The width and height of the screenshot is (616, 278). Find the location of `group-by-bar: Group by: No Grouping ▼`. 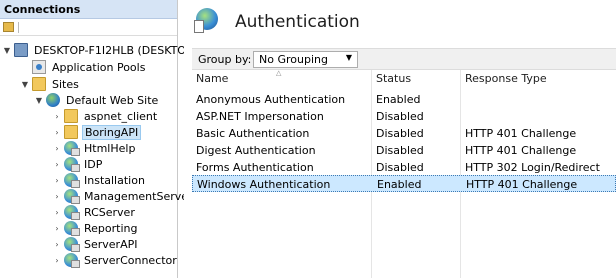

group-by-bar: Group by: No Grouping ▼ is located at coordinates (404, 59).